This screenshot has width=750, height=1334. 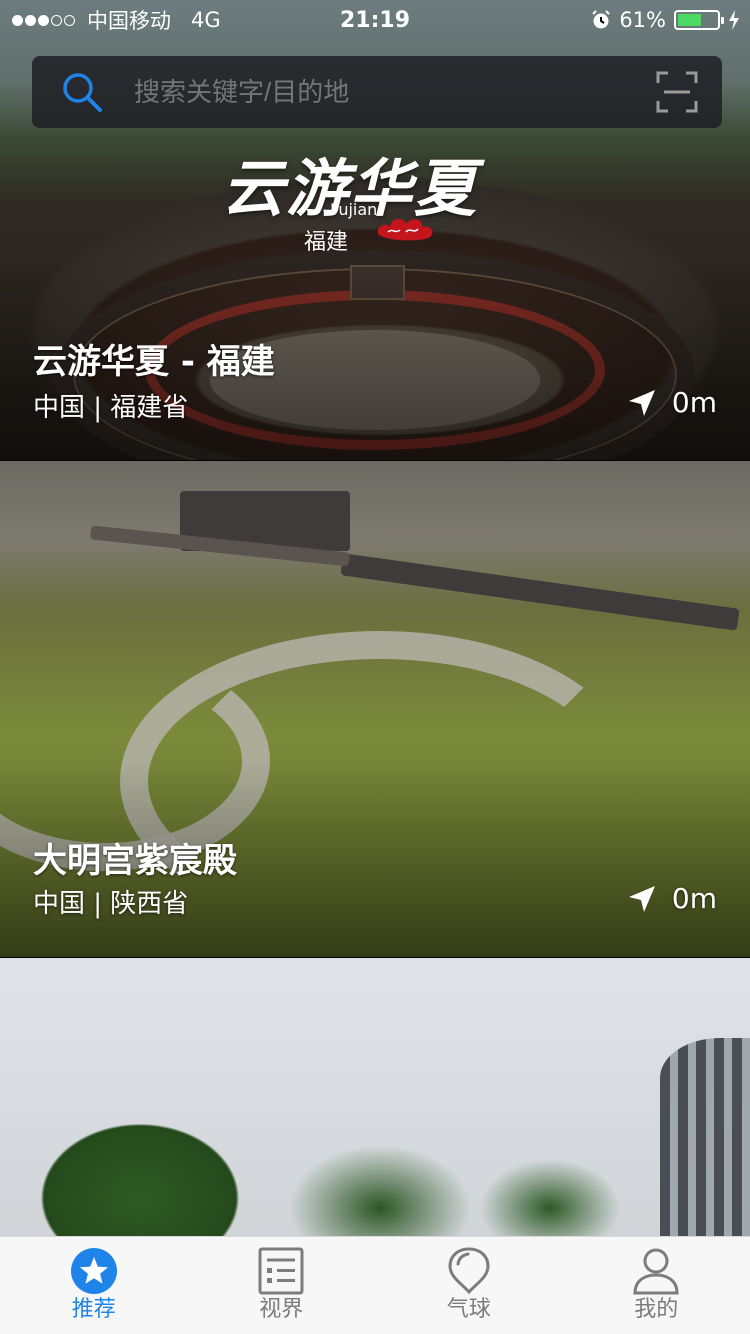 What do you see at coordinates (135, 861) in the screenshot?
I see `card-title: 大明宫紫宸殿` at bounding box center [135, 861].